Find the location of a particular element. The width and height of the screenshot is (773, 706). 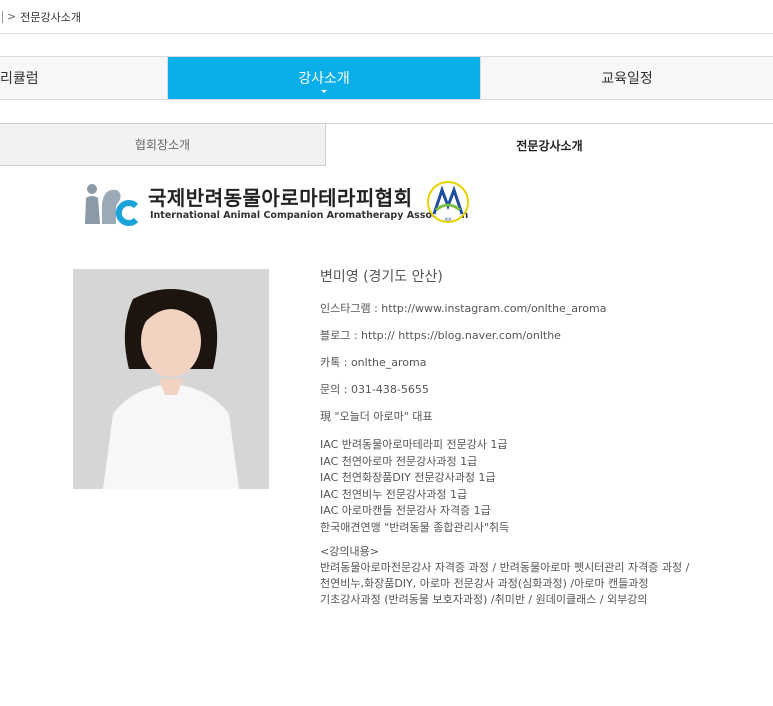

subtab-instructors: 전문강사소개 is located at coordinates (549, 145).